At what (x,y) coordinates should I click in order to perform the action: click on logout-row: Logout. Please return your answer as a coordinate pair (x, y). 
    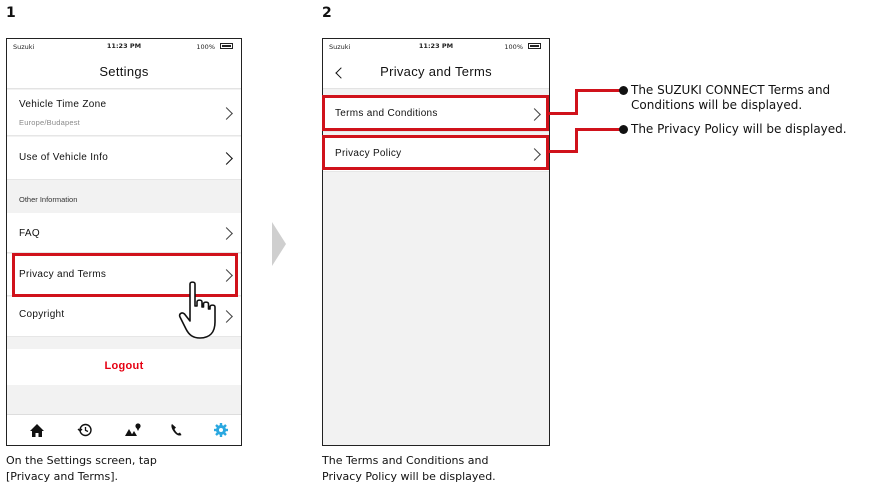
    Looking at the image, I should click on (124, 367).